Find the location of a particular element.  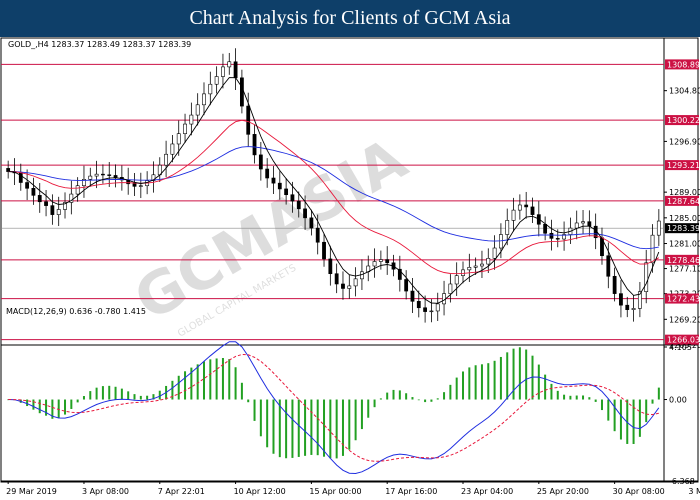

price-tick-label: 1285.00 is located at coordinates (684, 218).